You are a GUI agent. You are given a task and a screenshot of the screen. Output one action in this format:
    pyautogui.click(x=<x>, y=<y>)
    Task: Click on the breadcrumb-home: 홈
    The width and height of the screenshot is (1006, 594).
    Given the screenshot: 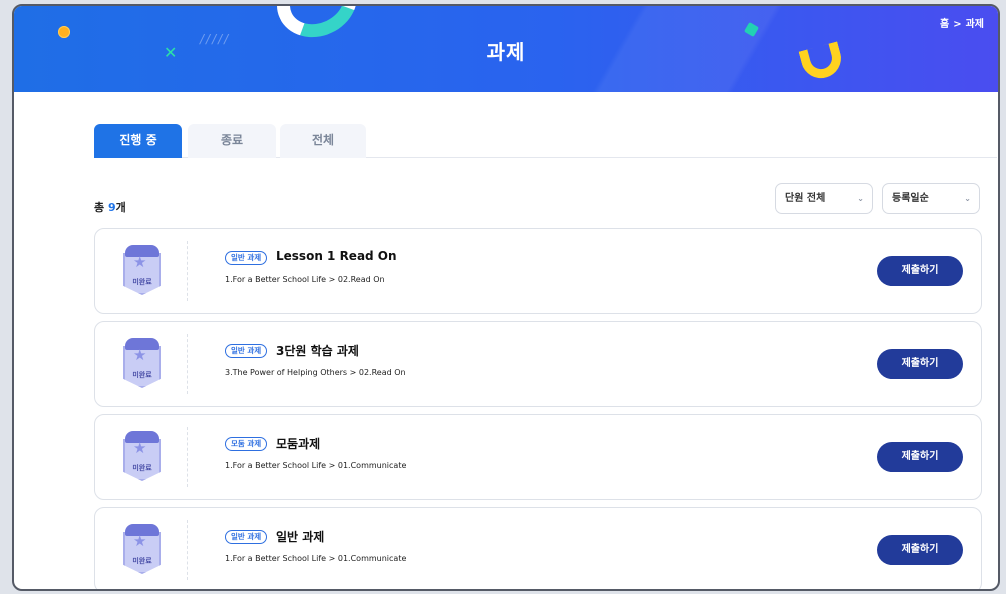 What is the action you would take?
    pyautogui.click(x=944, y=24)
    